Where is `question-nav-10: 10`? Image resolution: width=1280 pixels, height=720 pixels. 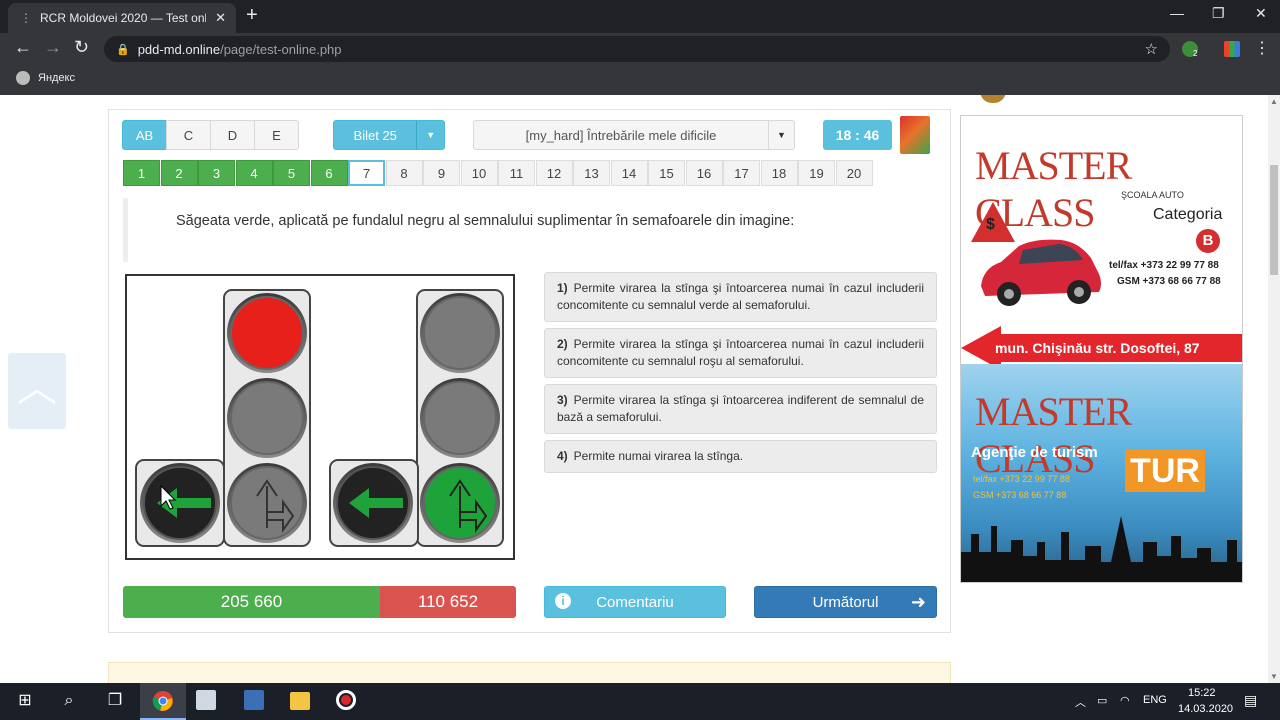
question-nav-10: 10 is located at coordinates (479, 173).